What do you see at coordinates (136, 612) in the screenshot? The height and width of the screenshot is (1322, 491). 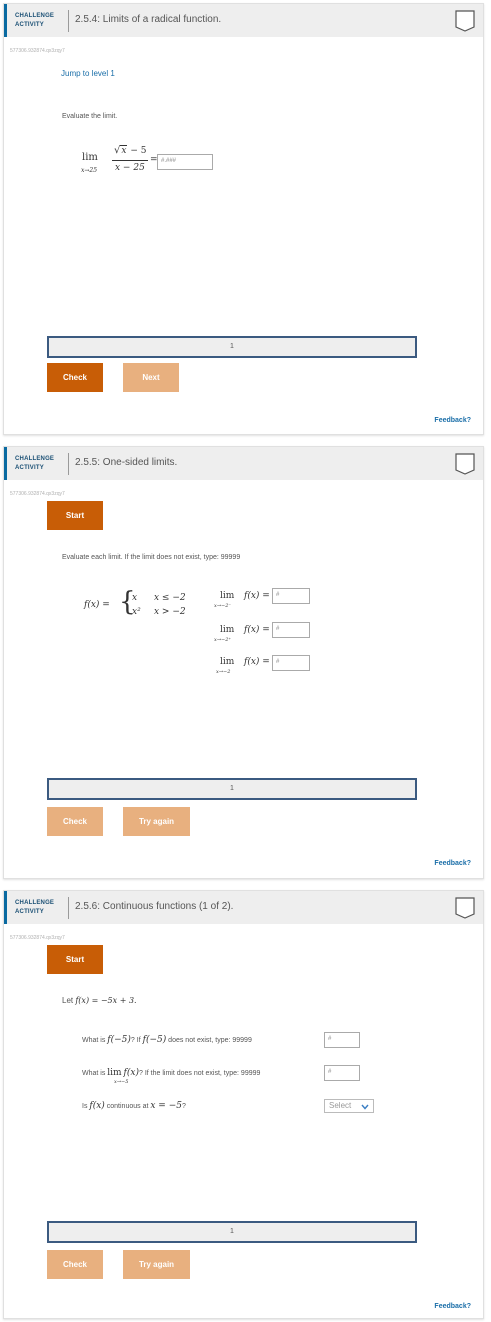 I see `case2-expression: x²` at bounding box center [136, 612].